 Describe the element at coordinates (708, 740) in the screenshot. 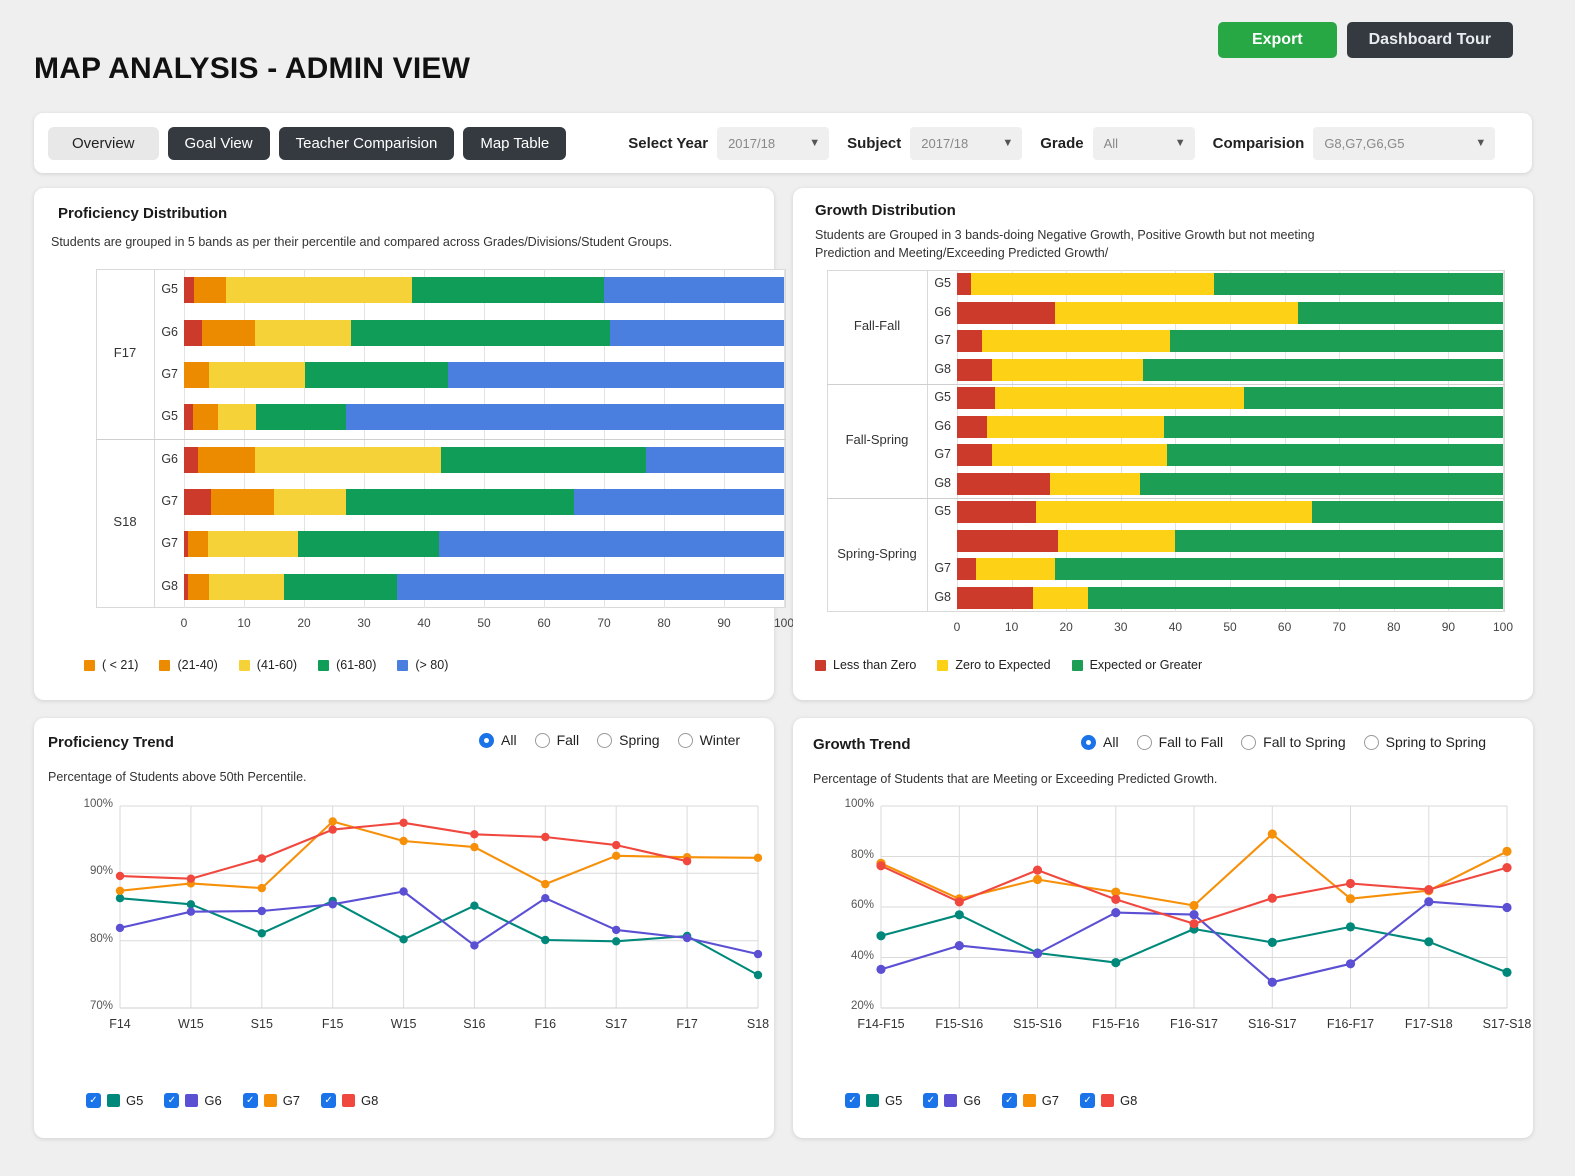

I see `proficiency-trend-radio-winter: Winter` at that location.